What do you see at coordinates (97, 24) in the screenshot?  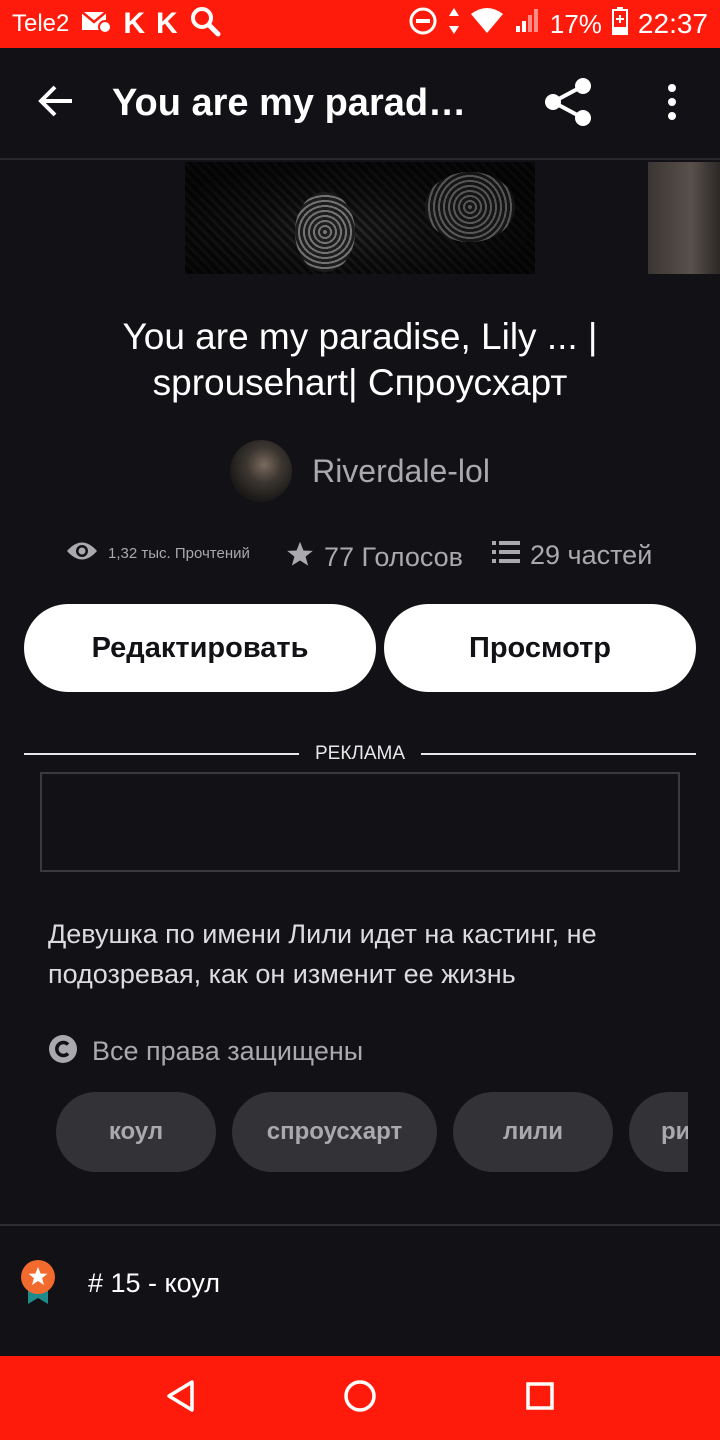 I see `mail-icon` at bounding box center [97, 24].